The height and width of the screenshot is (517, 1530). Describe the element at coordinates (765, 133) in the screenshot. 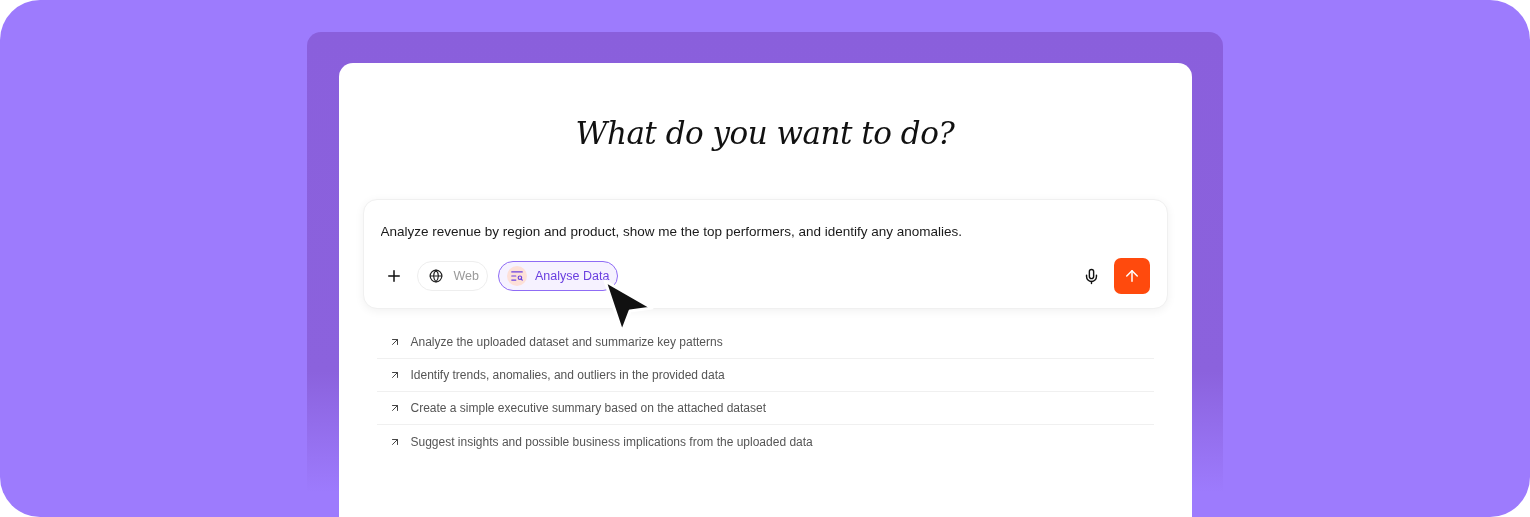

I see `page-heading: What do you want to do?` at that location.